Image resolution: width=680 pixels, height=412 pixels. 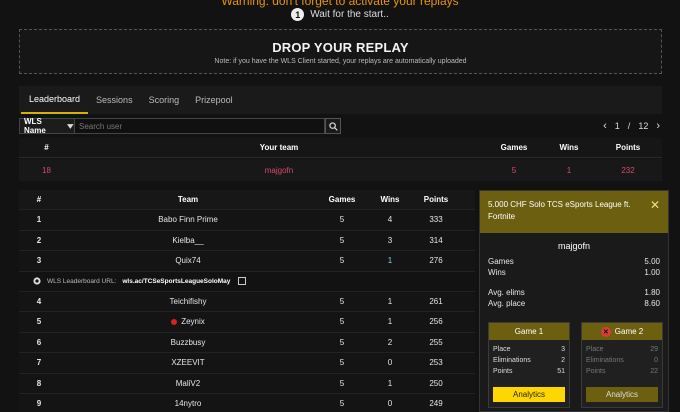 What do you see at coordinates (349, 14) in the screenshot?
I see `step-text: Wait for the start..` at bounding box center [349, 14].